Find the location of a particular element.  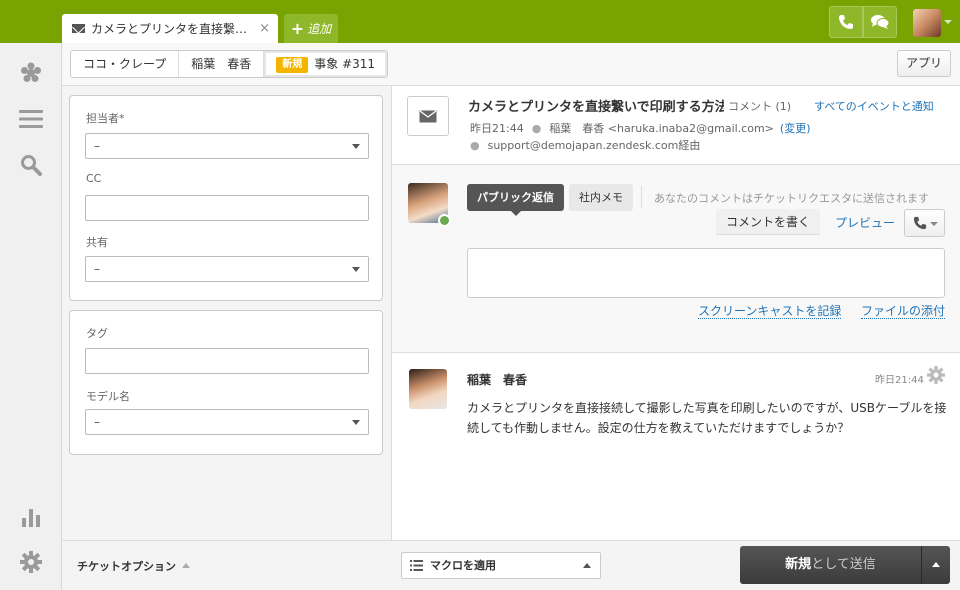

composer-note: あなたのコメントはチケットリクエスタに送信されます is located at coordinates (791, 198).